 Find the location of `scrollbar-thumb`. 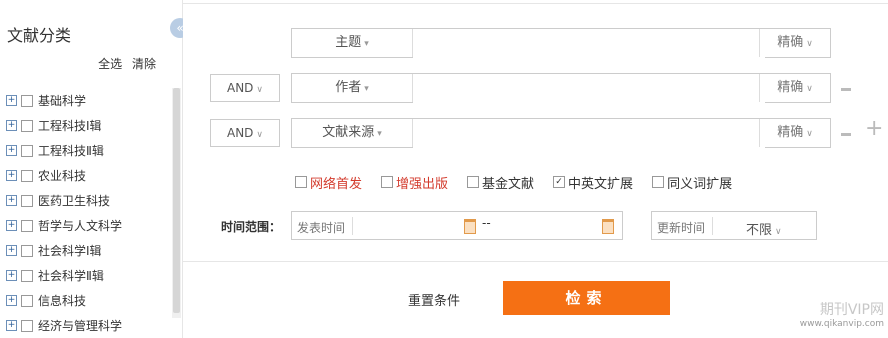

scrollbar-thumb is located at coordinates (176, 200).